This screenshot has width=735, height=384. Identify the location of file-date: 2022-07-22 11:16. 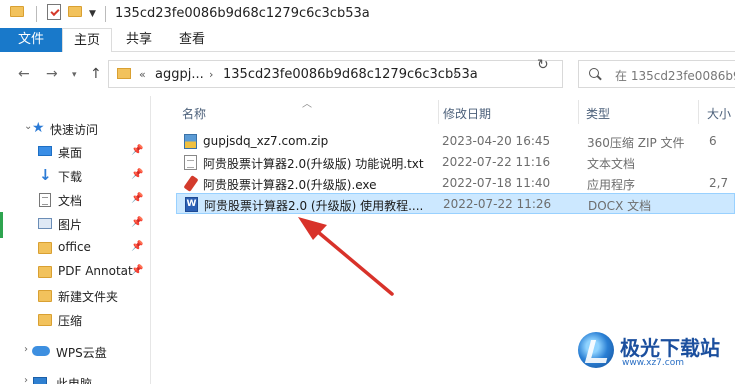
(496, 162).